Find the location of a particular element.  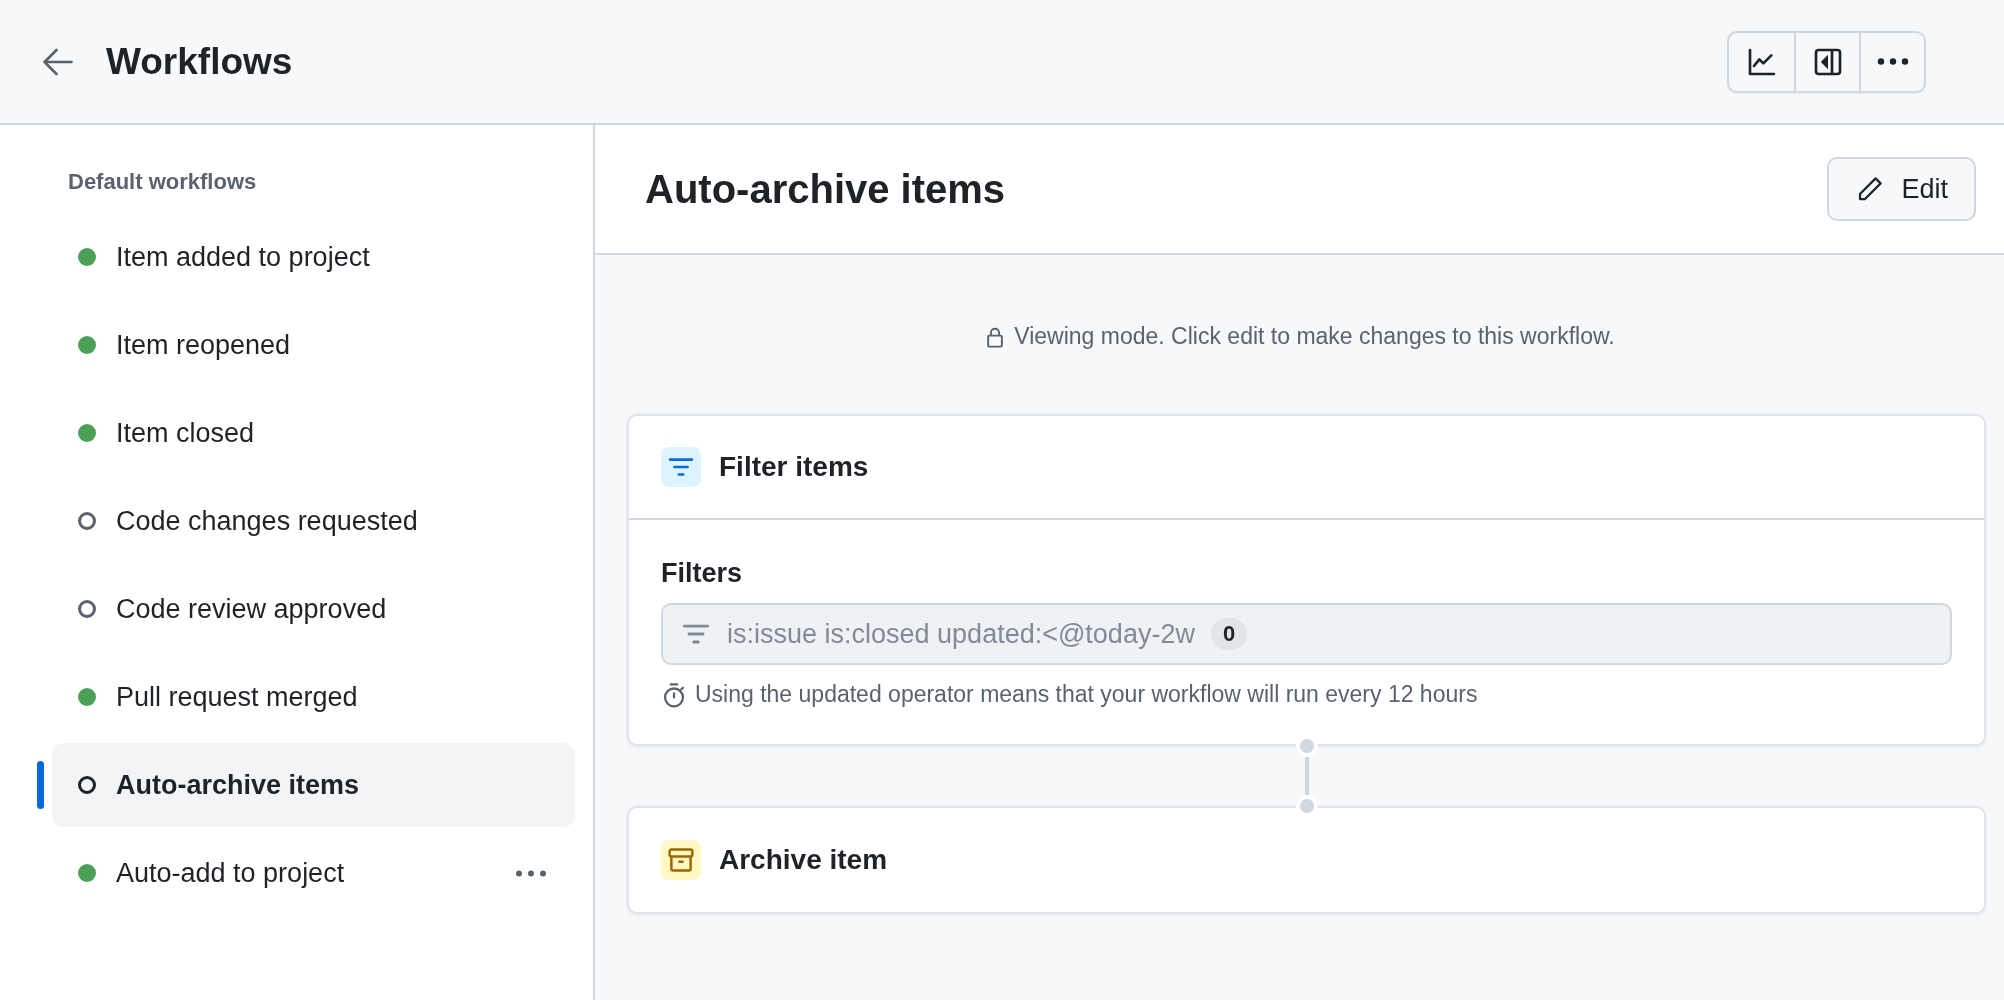

workflow-item: Auto-archive items is located at coordinates (313, 785).